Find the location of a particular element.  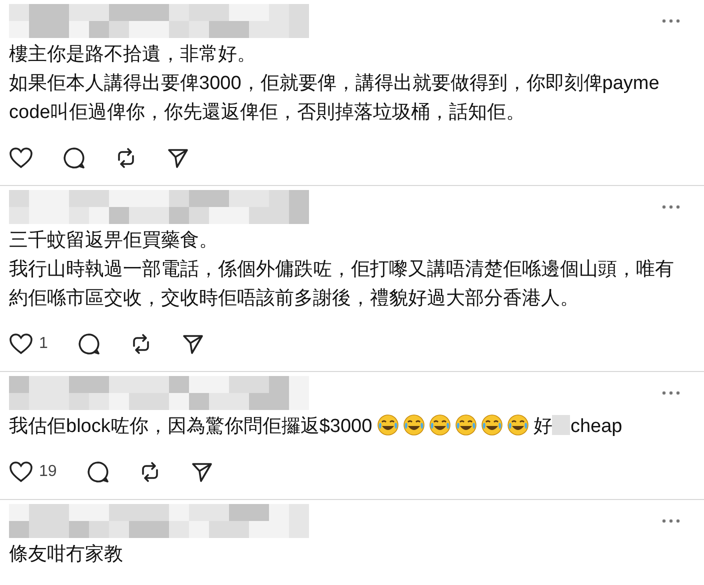

comment-text: 條友咁冇家教 is located at coordinates (66, 555).